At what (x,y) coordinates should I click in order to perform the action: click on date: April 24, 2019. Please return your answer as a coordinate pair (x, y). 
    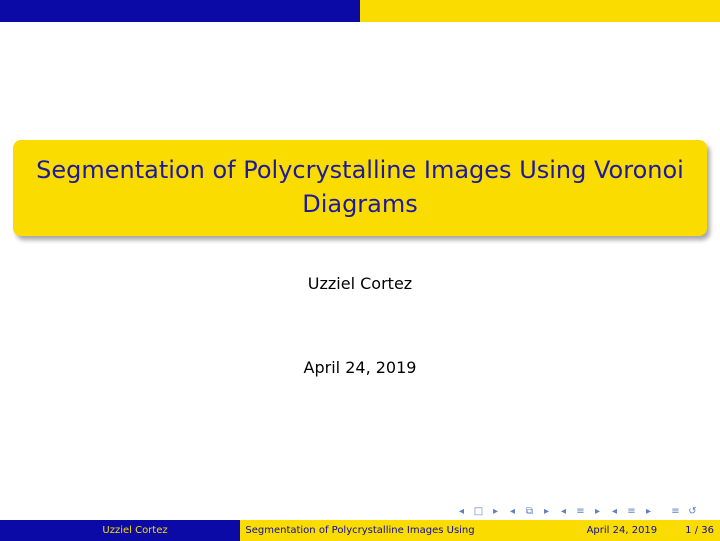
    Looking at the image, I should click on (360, 367).